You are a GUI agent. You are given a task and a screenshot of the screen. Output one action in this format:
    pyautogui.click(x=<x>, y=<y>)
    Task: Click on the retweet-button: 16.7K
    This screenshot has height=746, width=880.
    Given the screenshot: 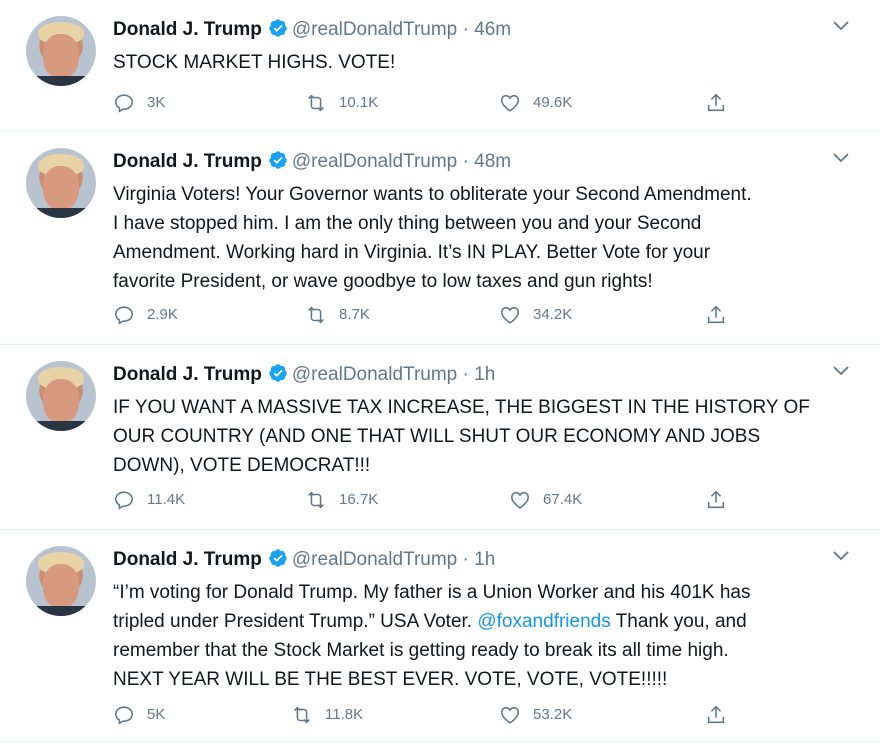 What is the action you would take?
    pyautogui.click(x=341, y=500)
    